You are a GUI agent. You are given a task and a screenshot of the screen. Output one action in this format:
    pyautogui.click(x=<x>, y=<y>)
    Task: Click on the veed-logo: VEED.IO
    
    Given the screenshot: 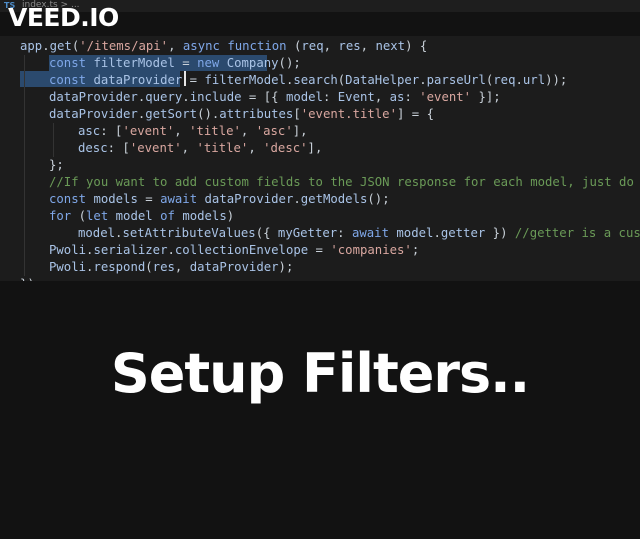 What is the action you would take?
    pyautogui.click(x=63, y=17)
    